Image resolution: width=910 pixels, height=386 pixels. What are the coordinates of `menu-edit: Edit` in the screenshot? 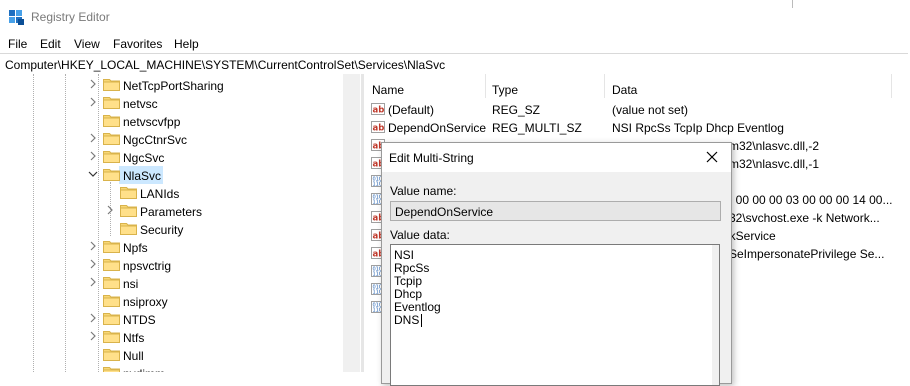 It's located at (50, 44).